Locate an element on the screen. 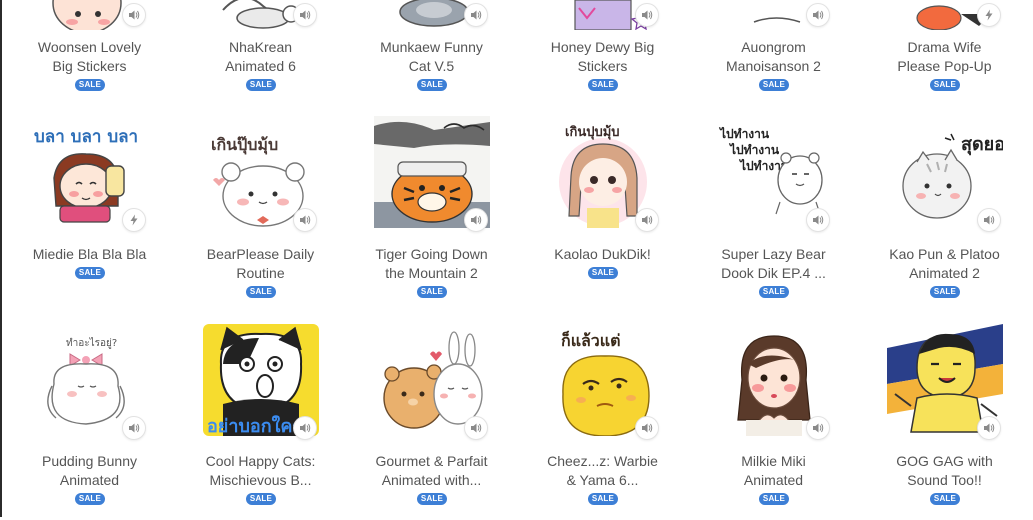  sticker-title-line: Pudding Bunny is located at coordinates (89, 461).